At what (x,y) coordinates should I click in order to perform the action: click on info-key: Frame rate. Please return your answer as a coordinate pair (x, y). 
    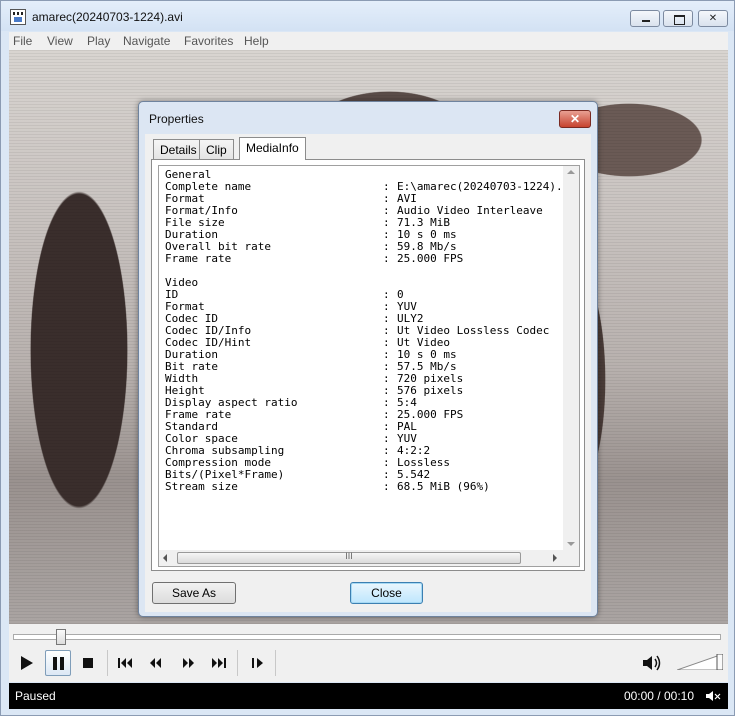
    Looking at the image, I should click on (198, 258).